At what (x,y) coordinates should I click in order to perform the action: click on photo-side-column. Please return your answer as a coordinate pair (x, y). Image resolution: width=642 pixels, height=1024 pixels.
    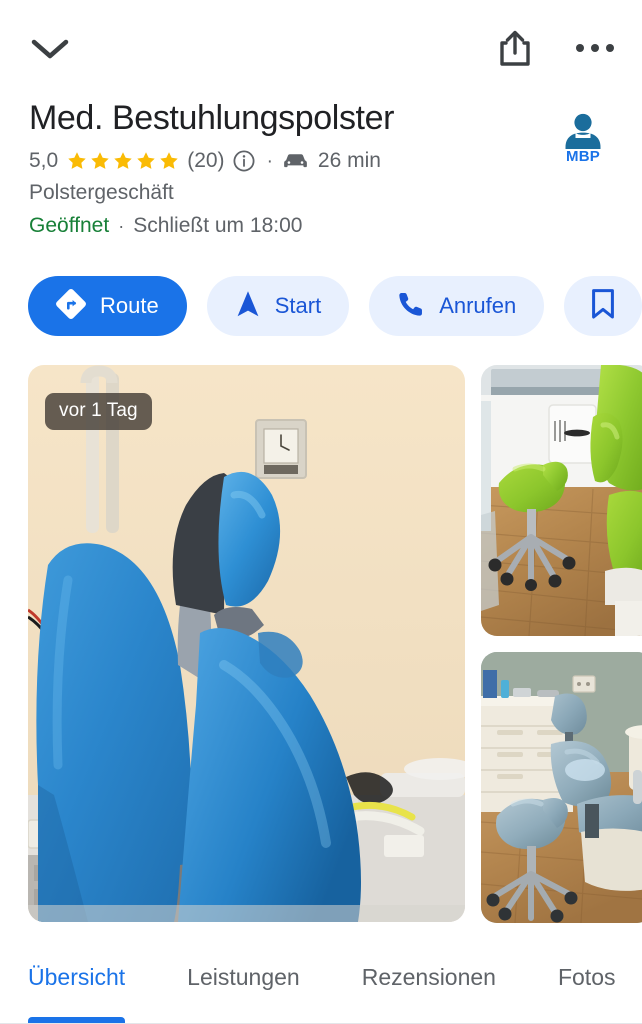
    Looking at the image, I should click on (561, 644).